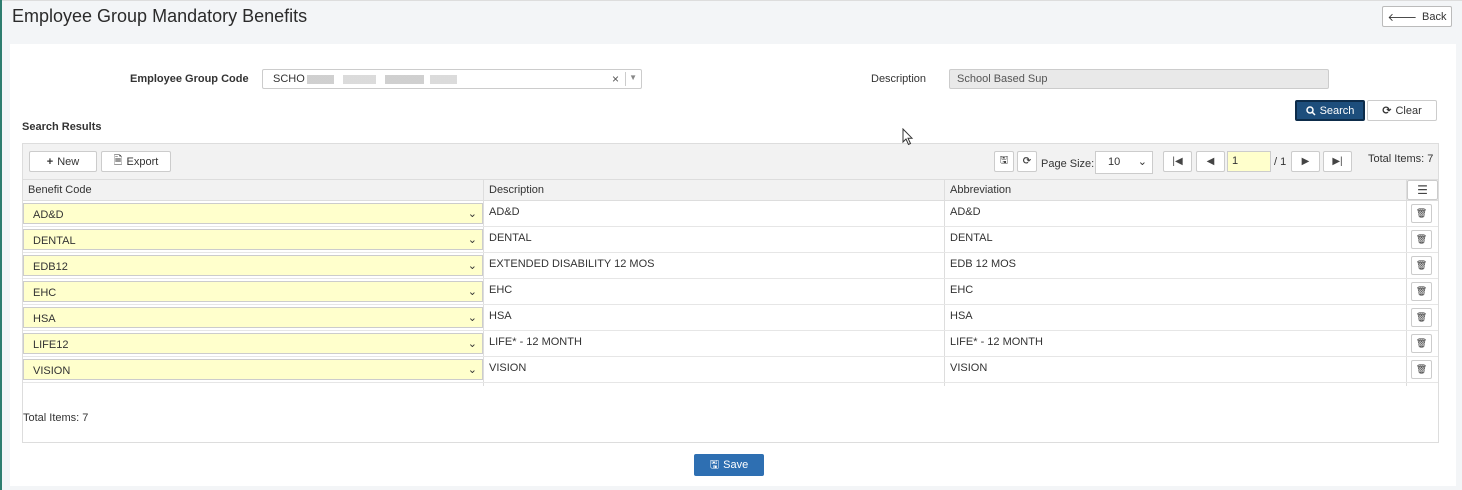 The image size is (1462, 490). I want to click on save-button: 🖫 Save, so click(729, 465).